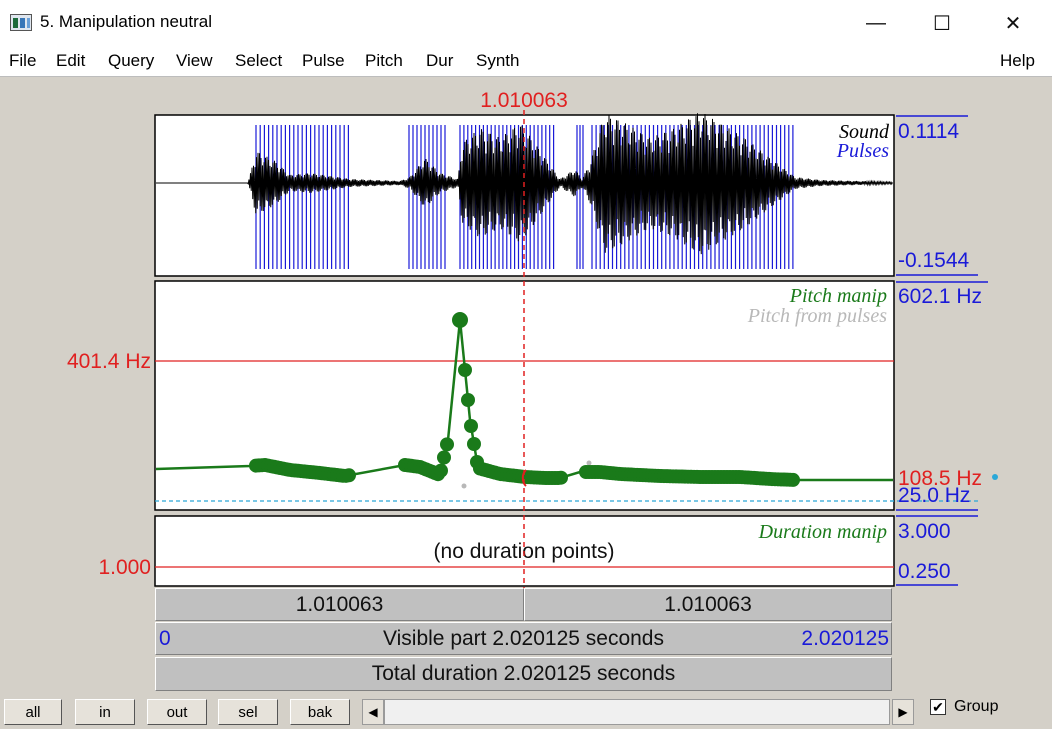  I want to click on sound-min-label: -0.1544, so click(934, 260).